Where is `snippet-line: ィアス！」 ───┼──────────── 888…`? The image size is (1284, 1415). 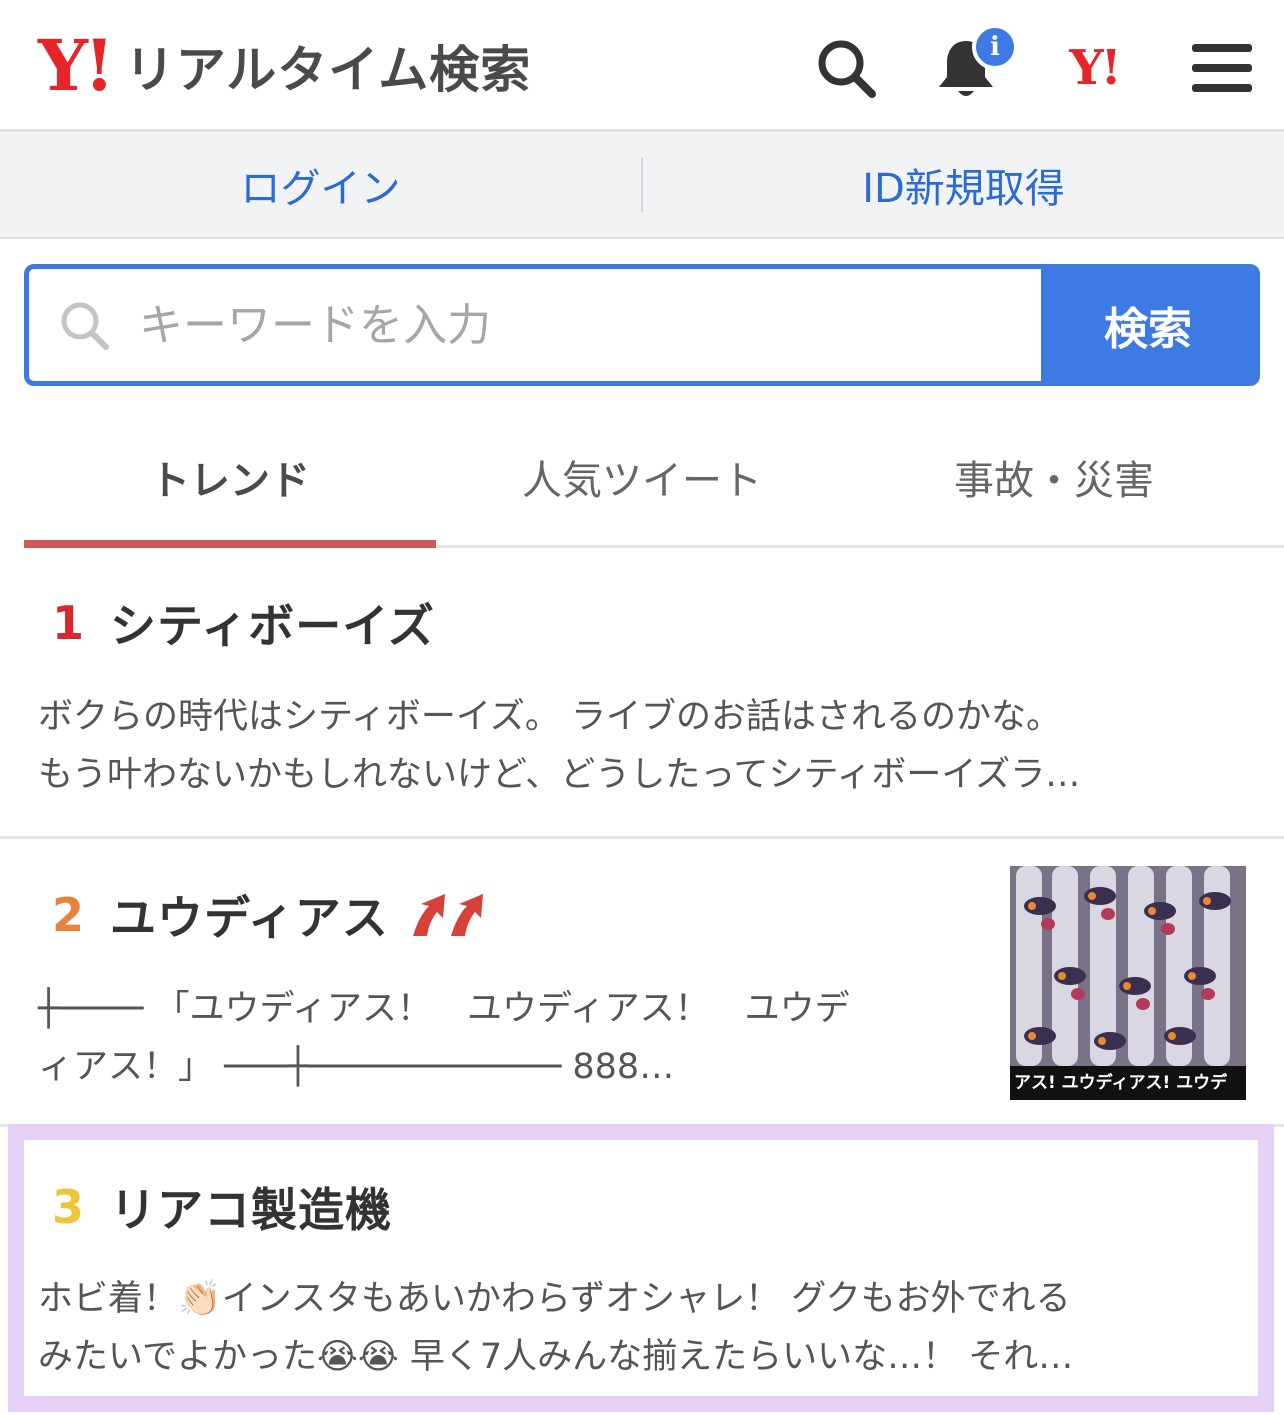
snippet-line: ィアス！」 ───┼──────────── 888… is located at coordinates (356, 1067).